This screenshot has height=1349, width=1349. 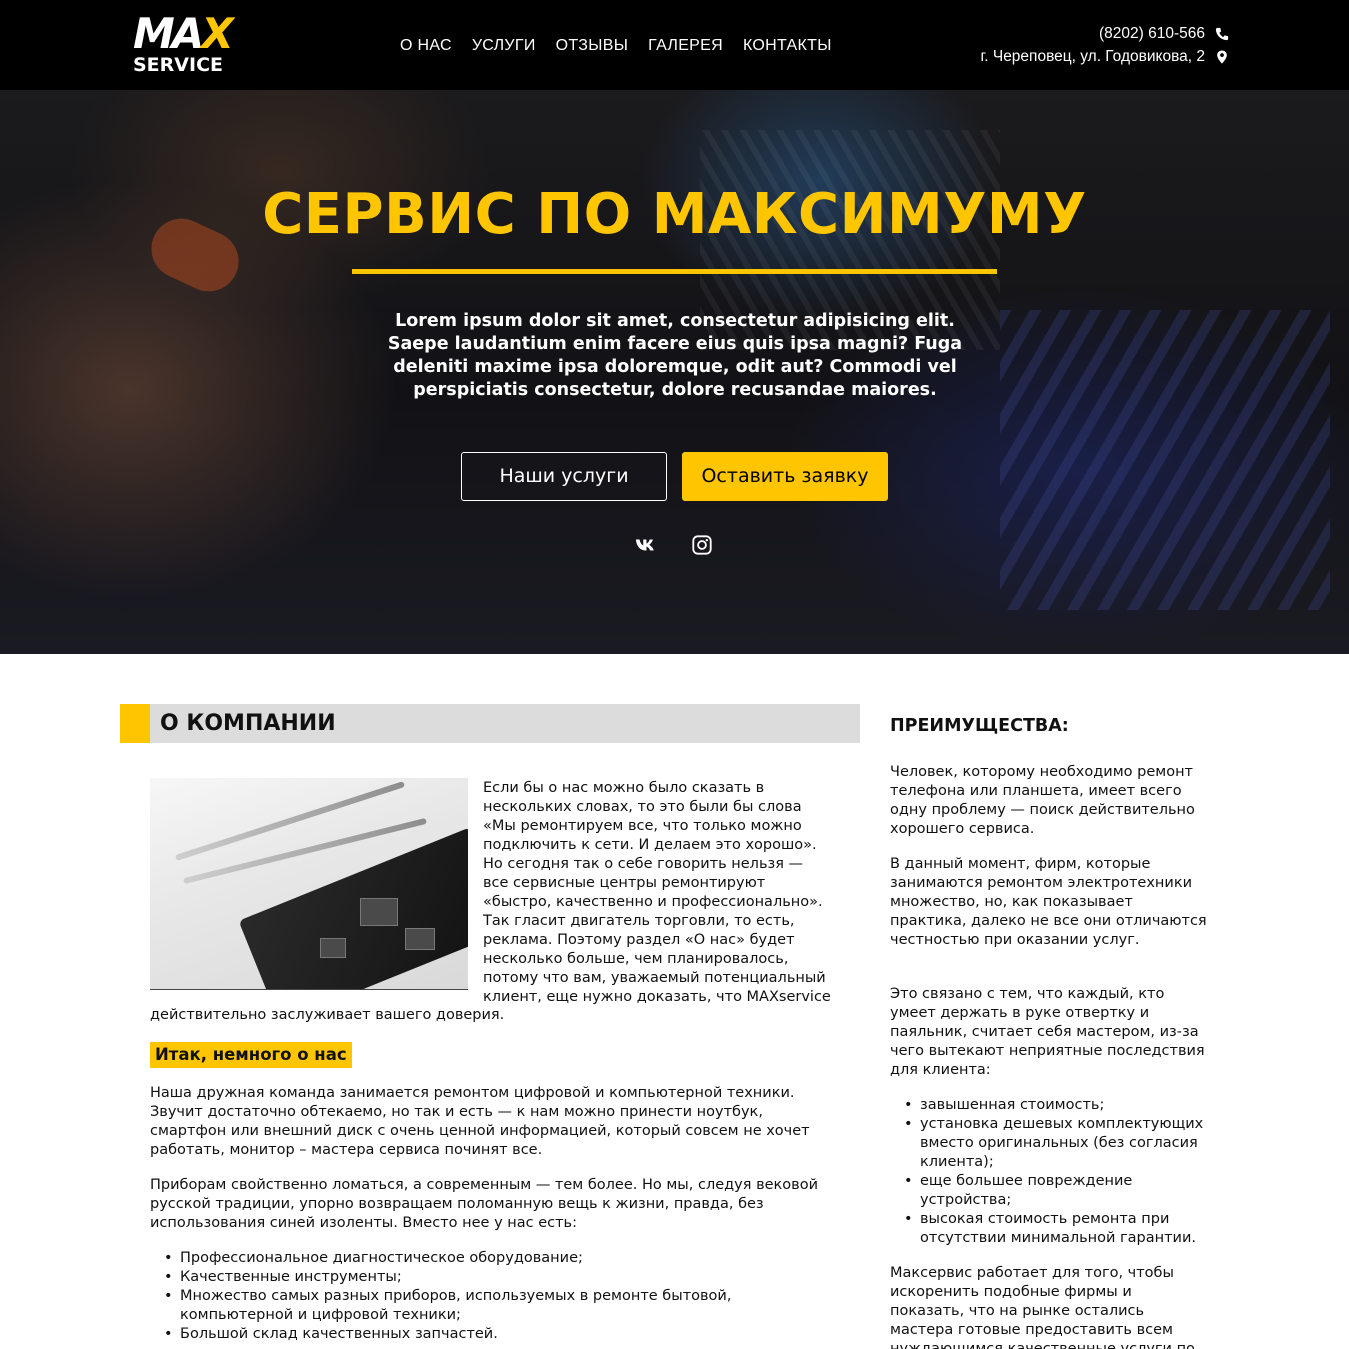 What do you see at coordinates (1165, 460) in the screenshot?
I see `hero-background-board` at bounding box center [1165, 460].